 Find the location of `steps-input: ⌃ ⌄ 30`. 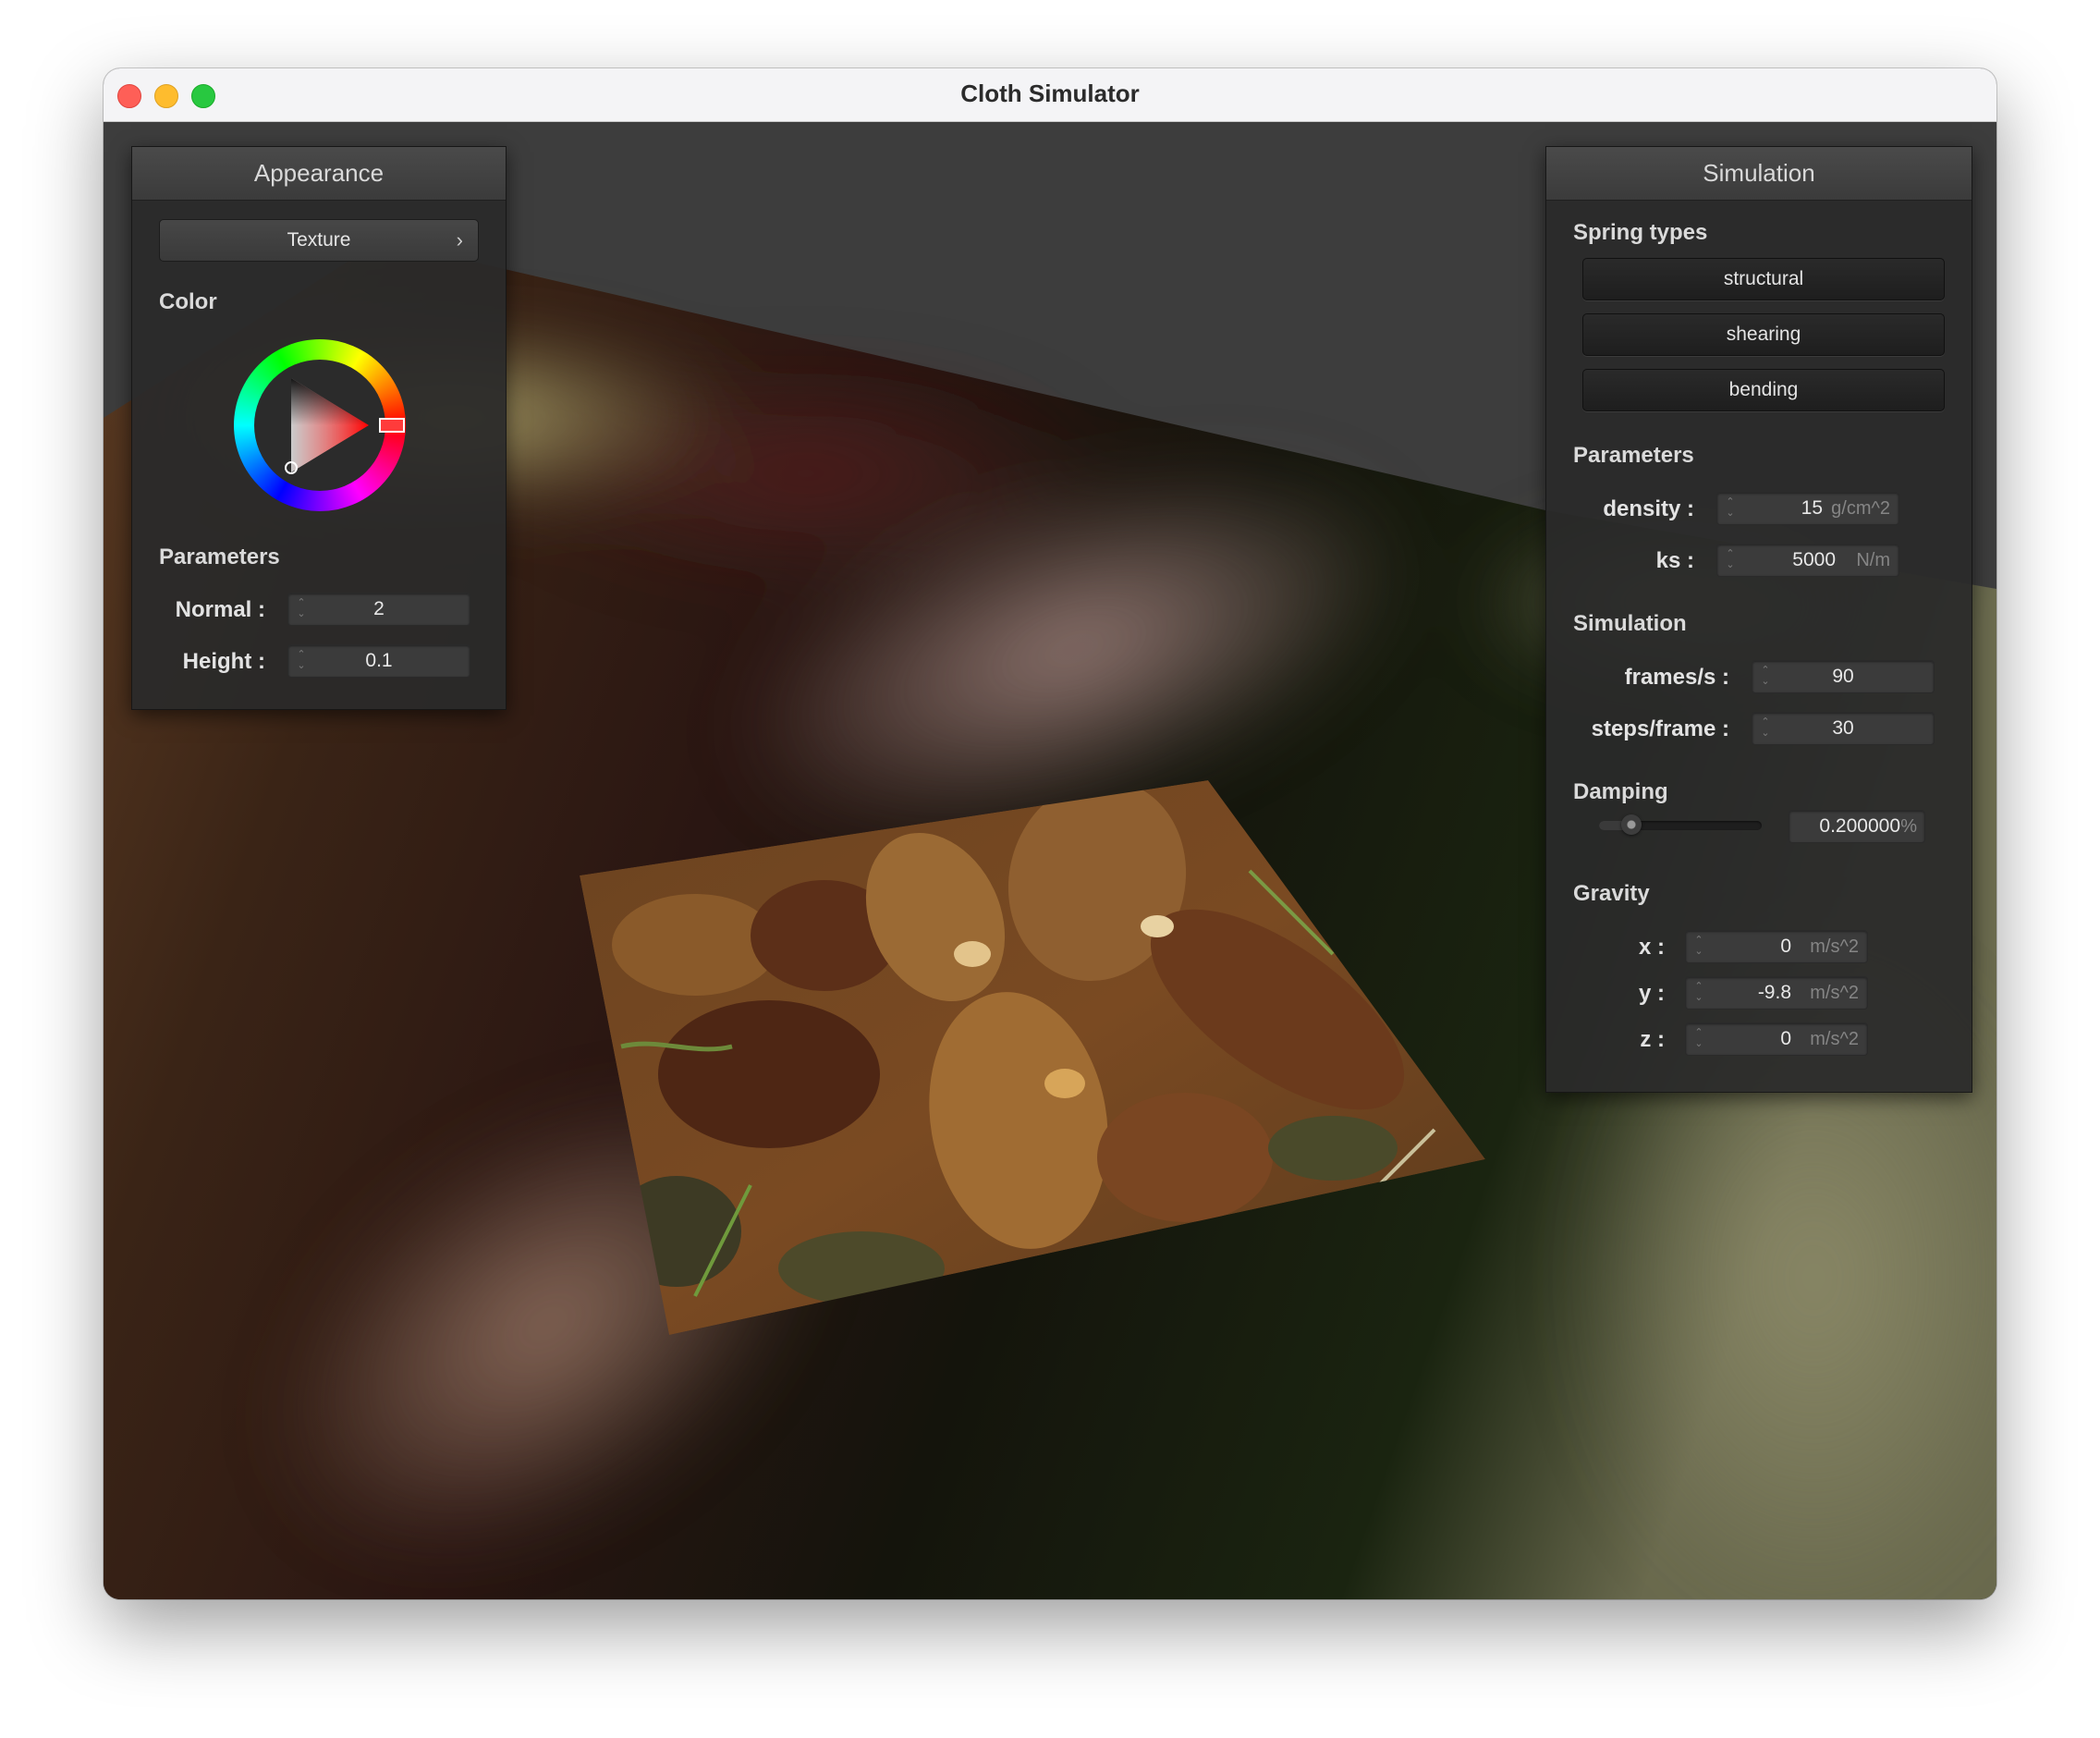

steps-input: ⌃ ⌄ 30 is located at coordinates (1843, 728).